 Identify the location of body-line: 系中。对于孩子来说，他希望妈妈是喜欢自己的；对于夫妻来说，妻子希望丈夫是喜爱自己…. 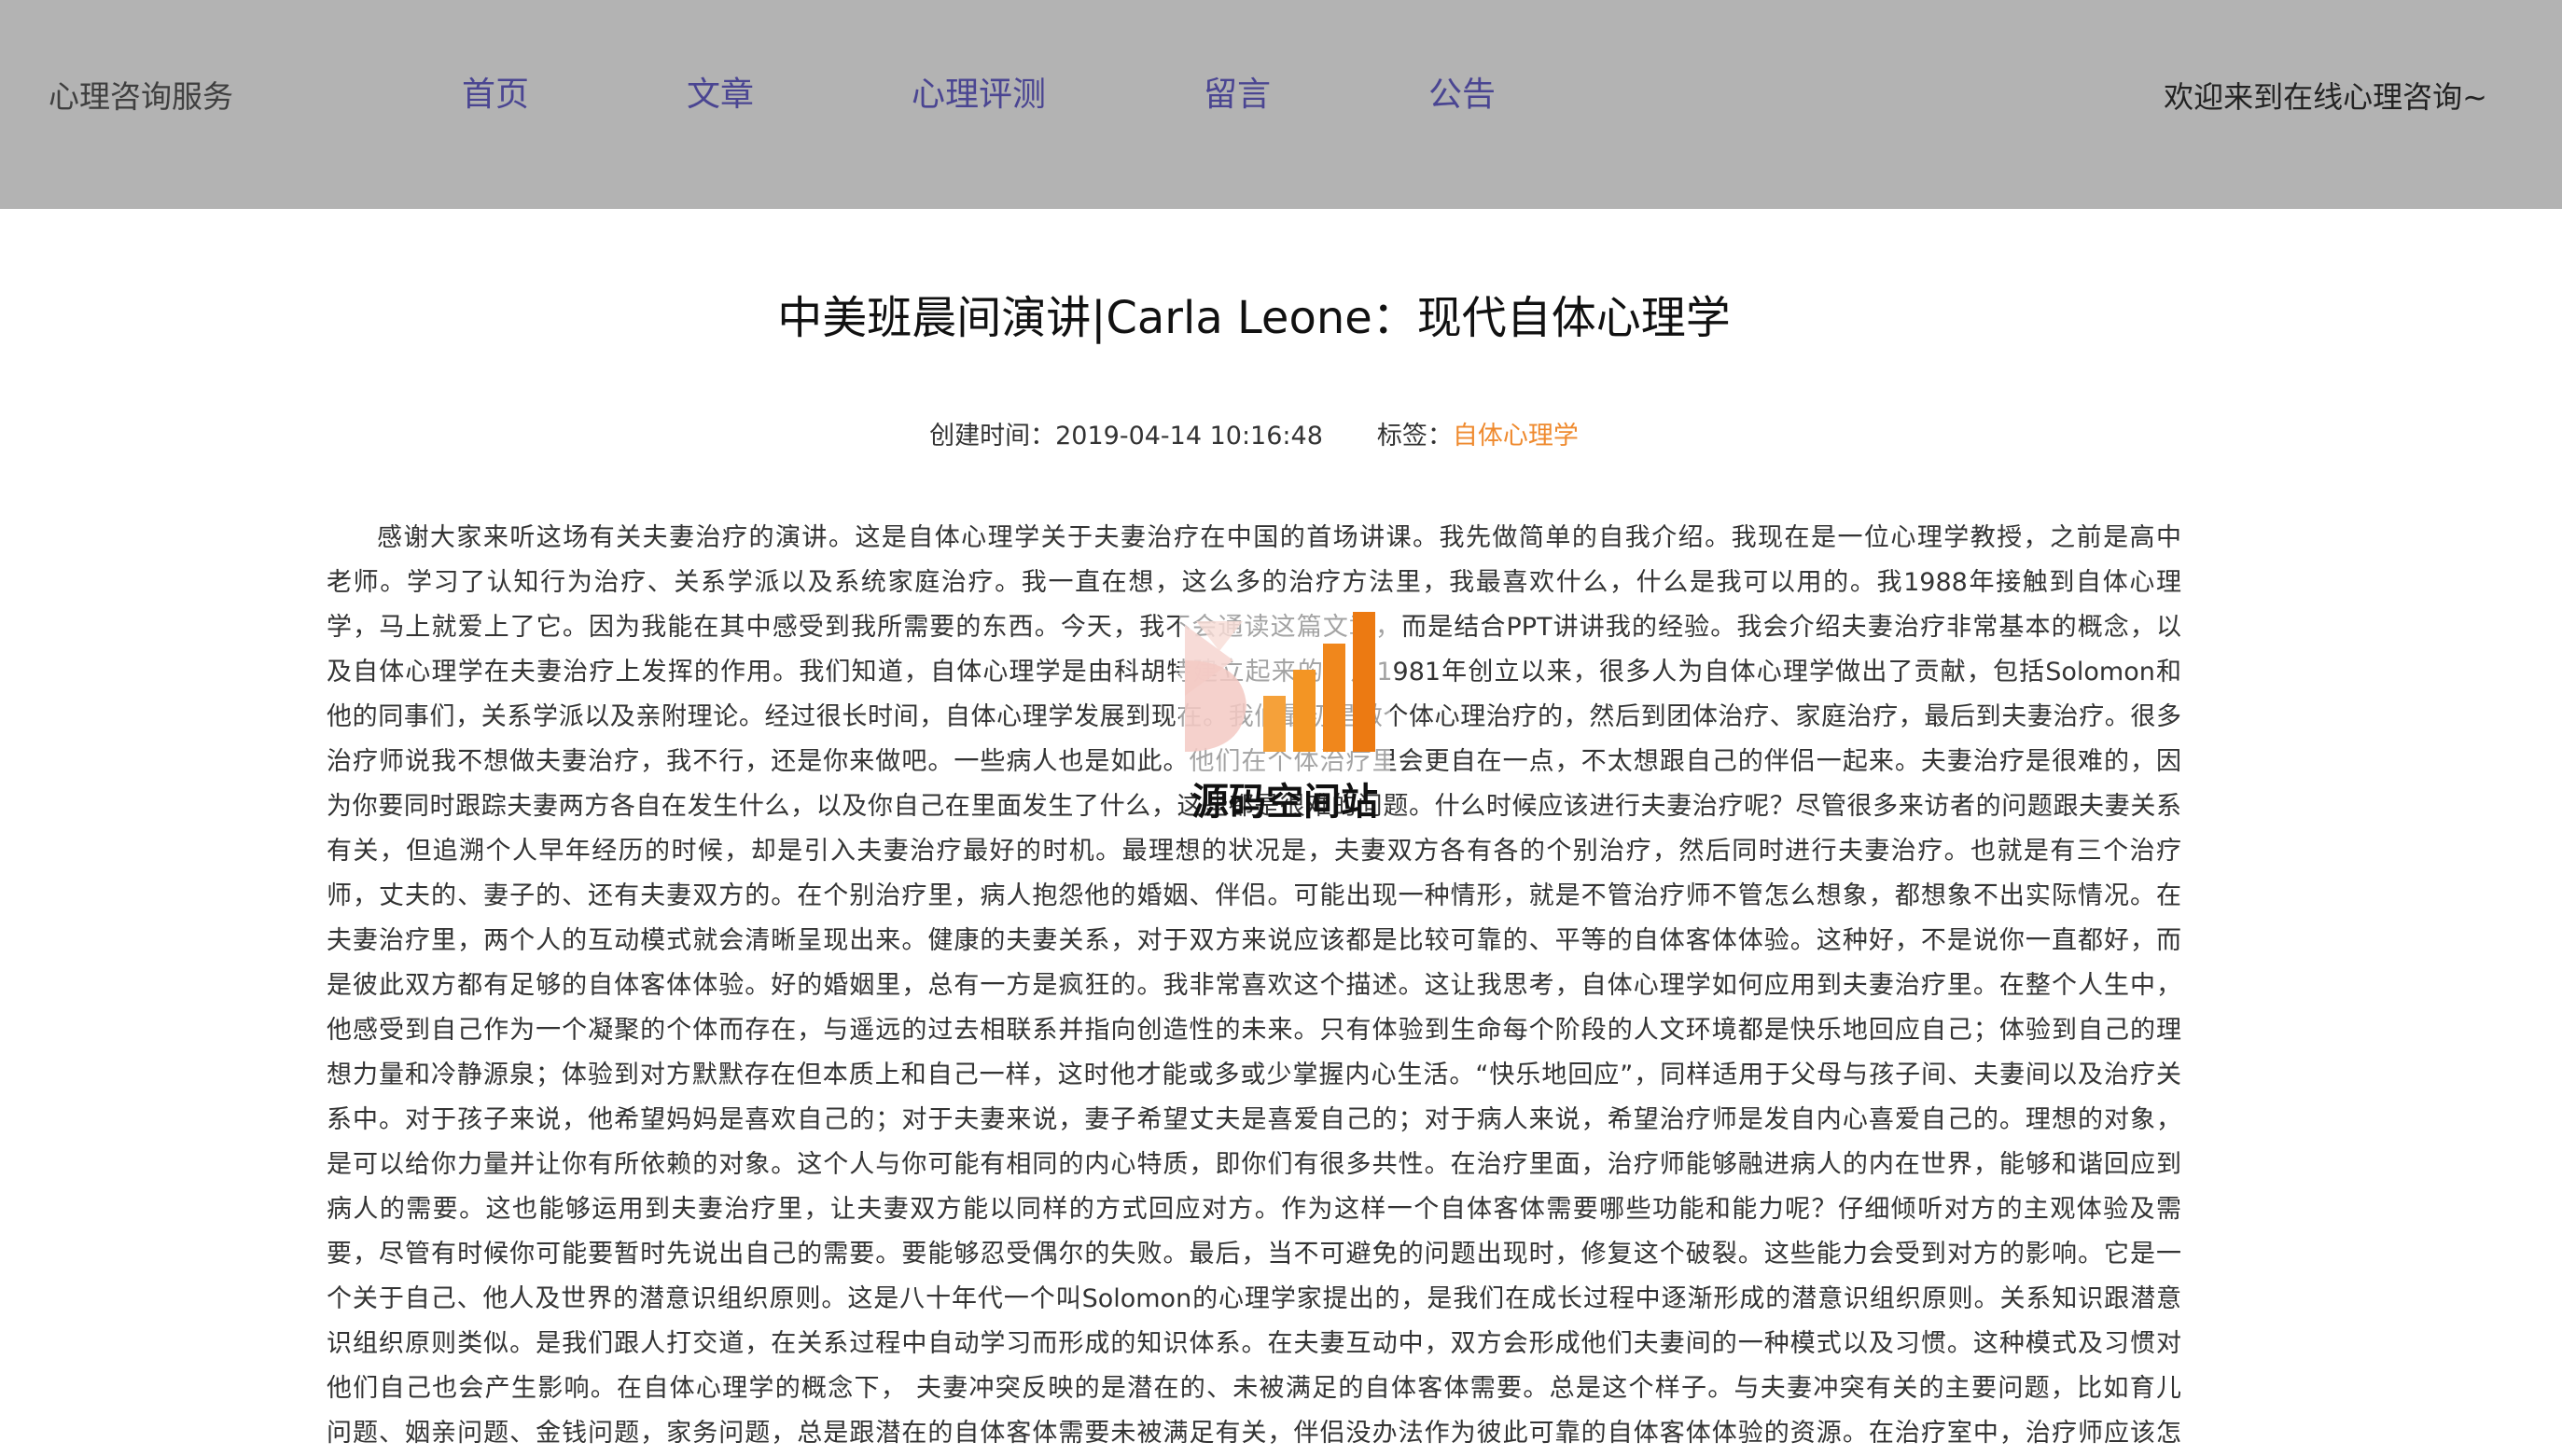
(1254, 1119).